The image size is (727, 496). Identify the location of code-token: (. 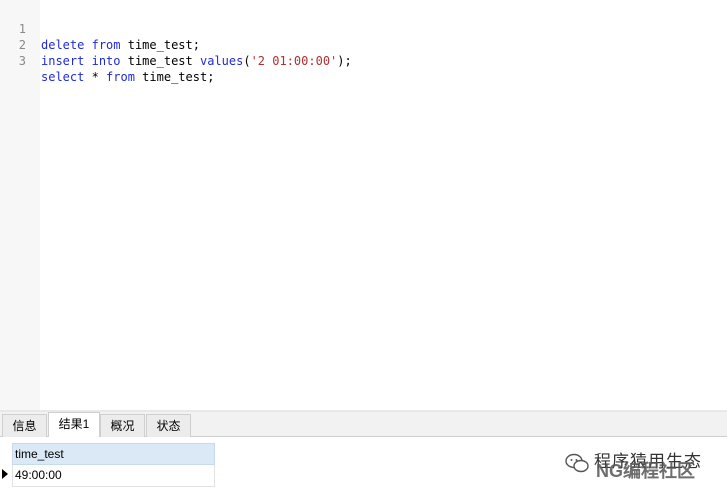
(247, 61).